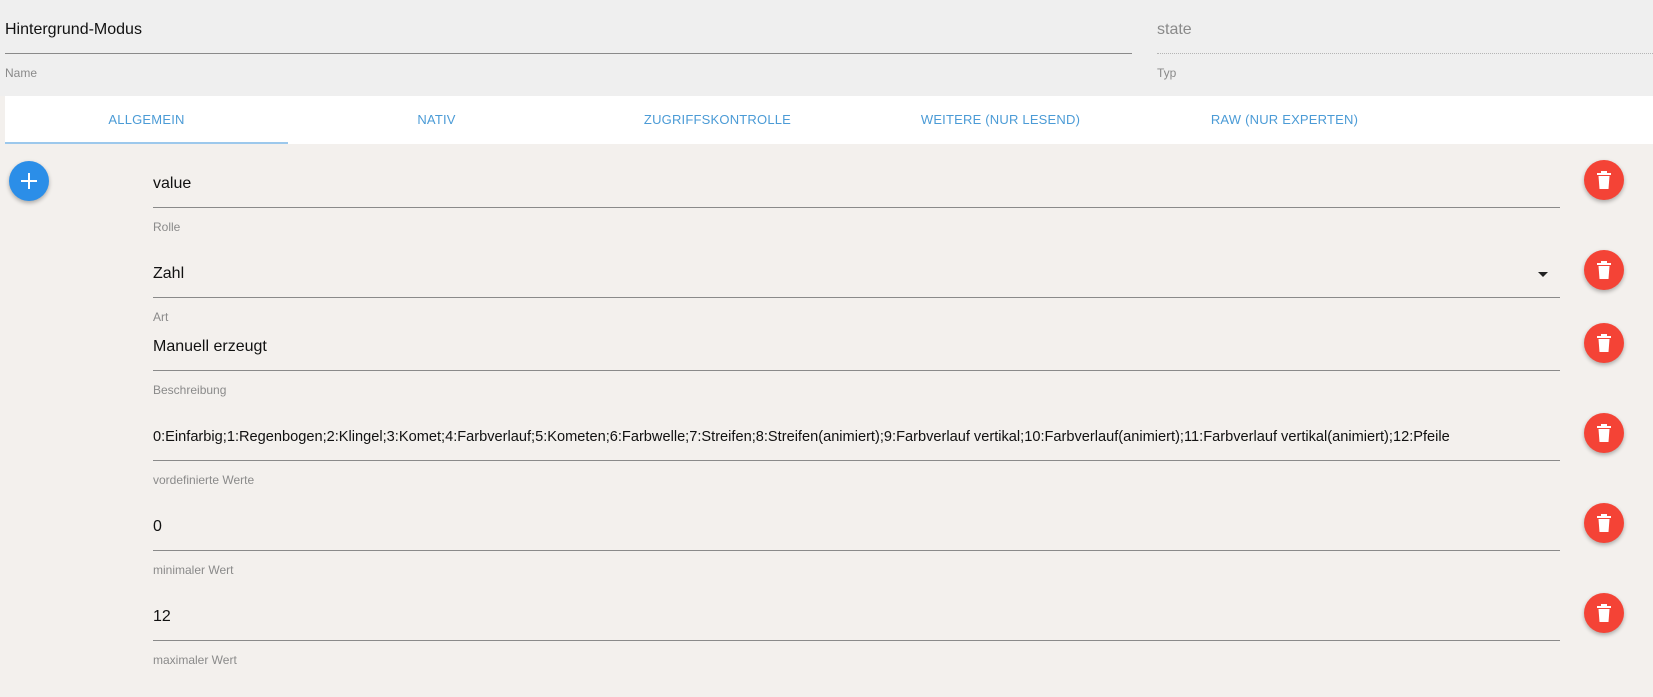  What do you see at coordinates (195, 660) in the screenshot?
I see `maximaler-wert-label: maximaler Wert` at bounding box center [195, 660].